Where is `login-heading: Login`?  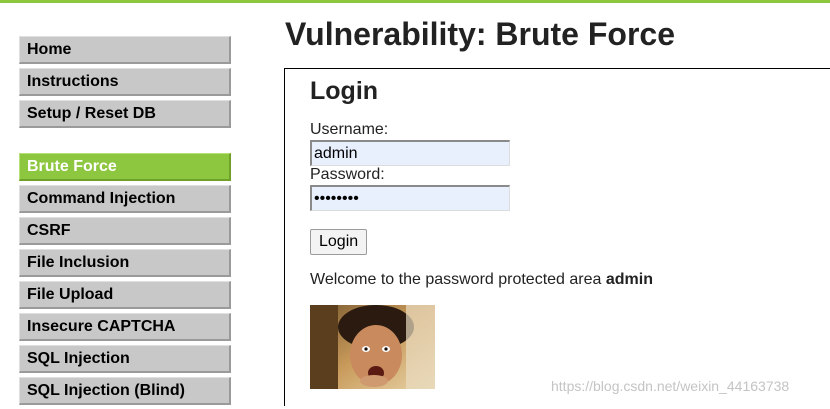
login-heading: Login is located at coordinates (344, 91).